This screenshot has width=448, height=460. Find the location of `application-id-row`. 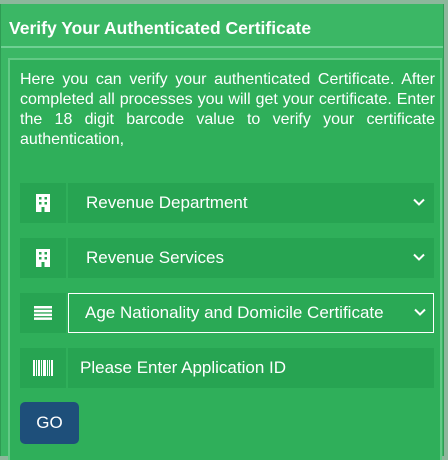

application-id-row is located at coordinates (227, 368).